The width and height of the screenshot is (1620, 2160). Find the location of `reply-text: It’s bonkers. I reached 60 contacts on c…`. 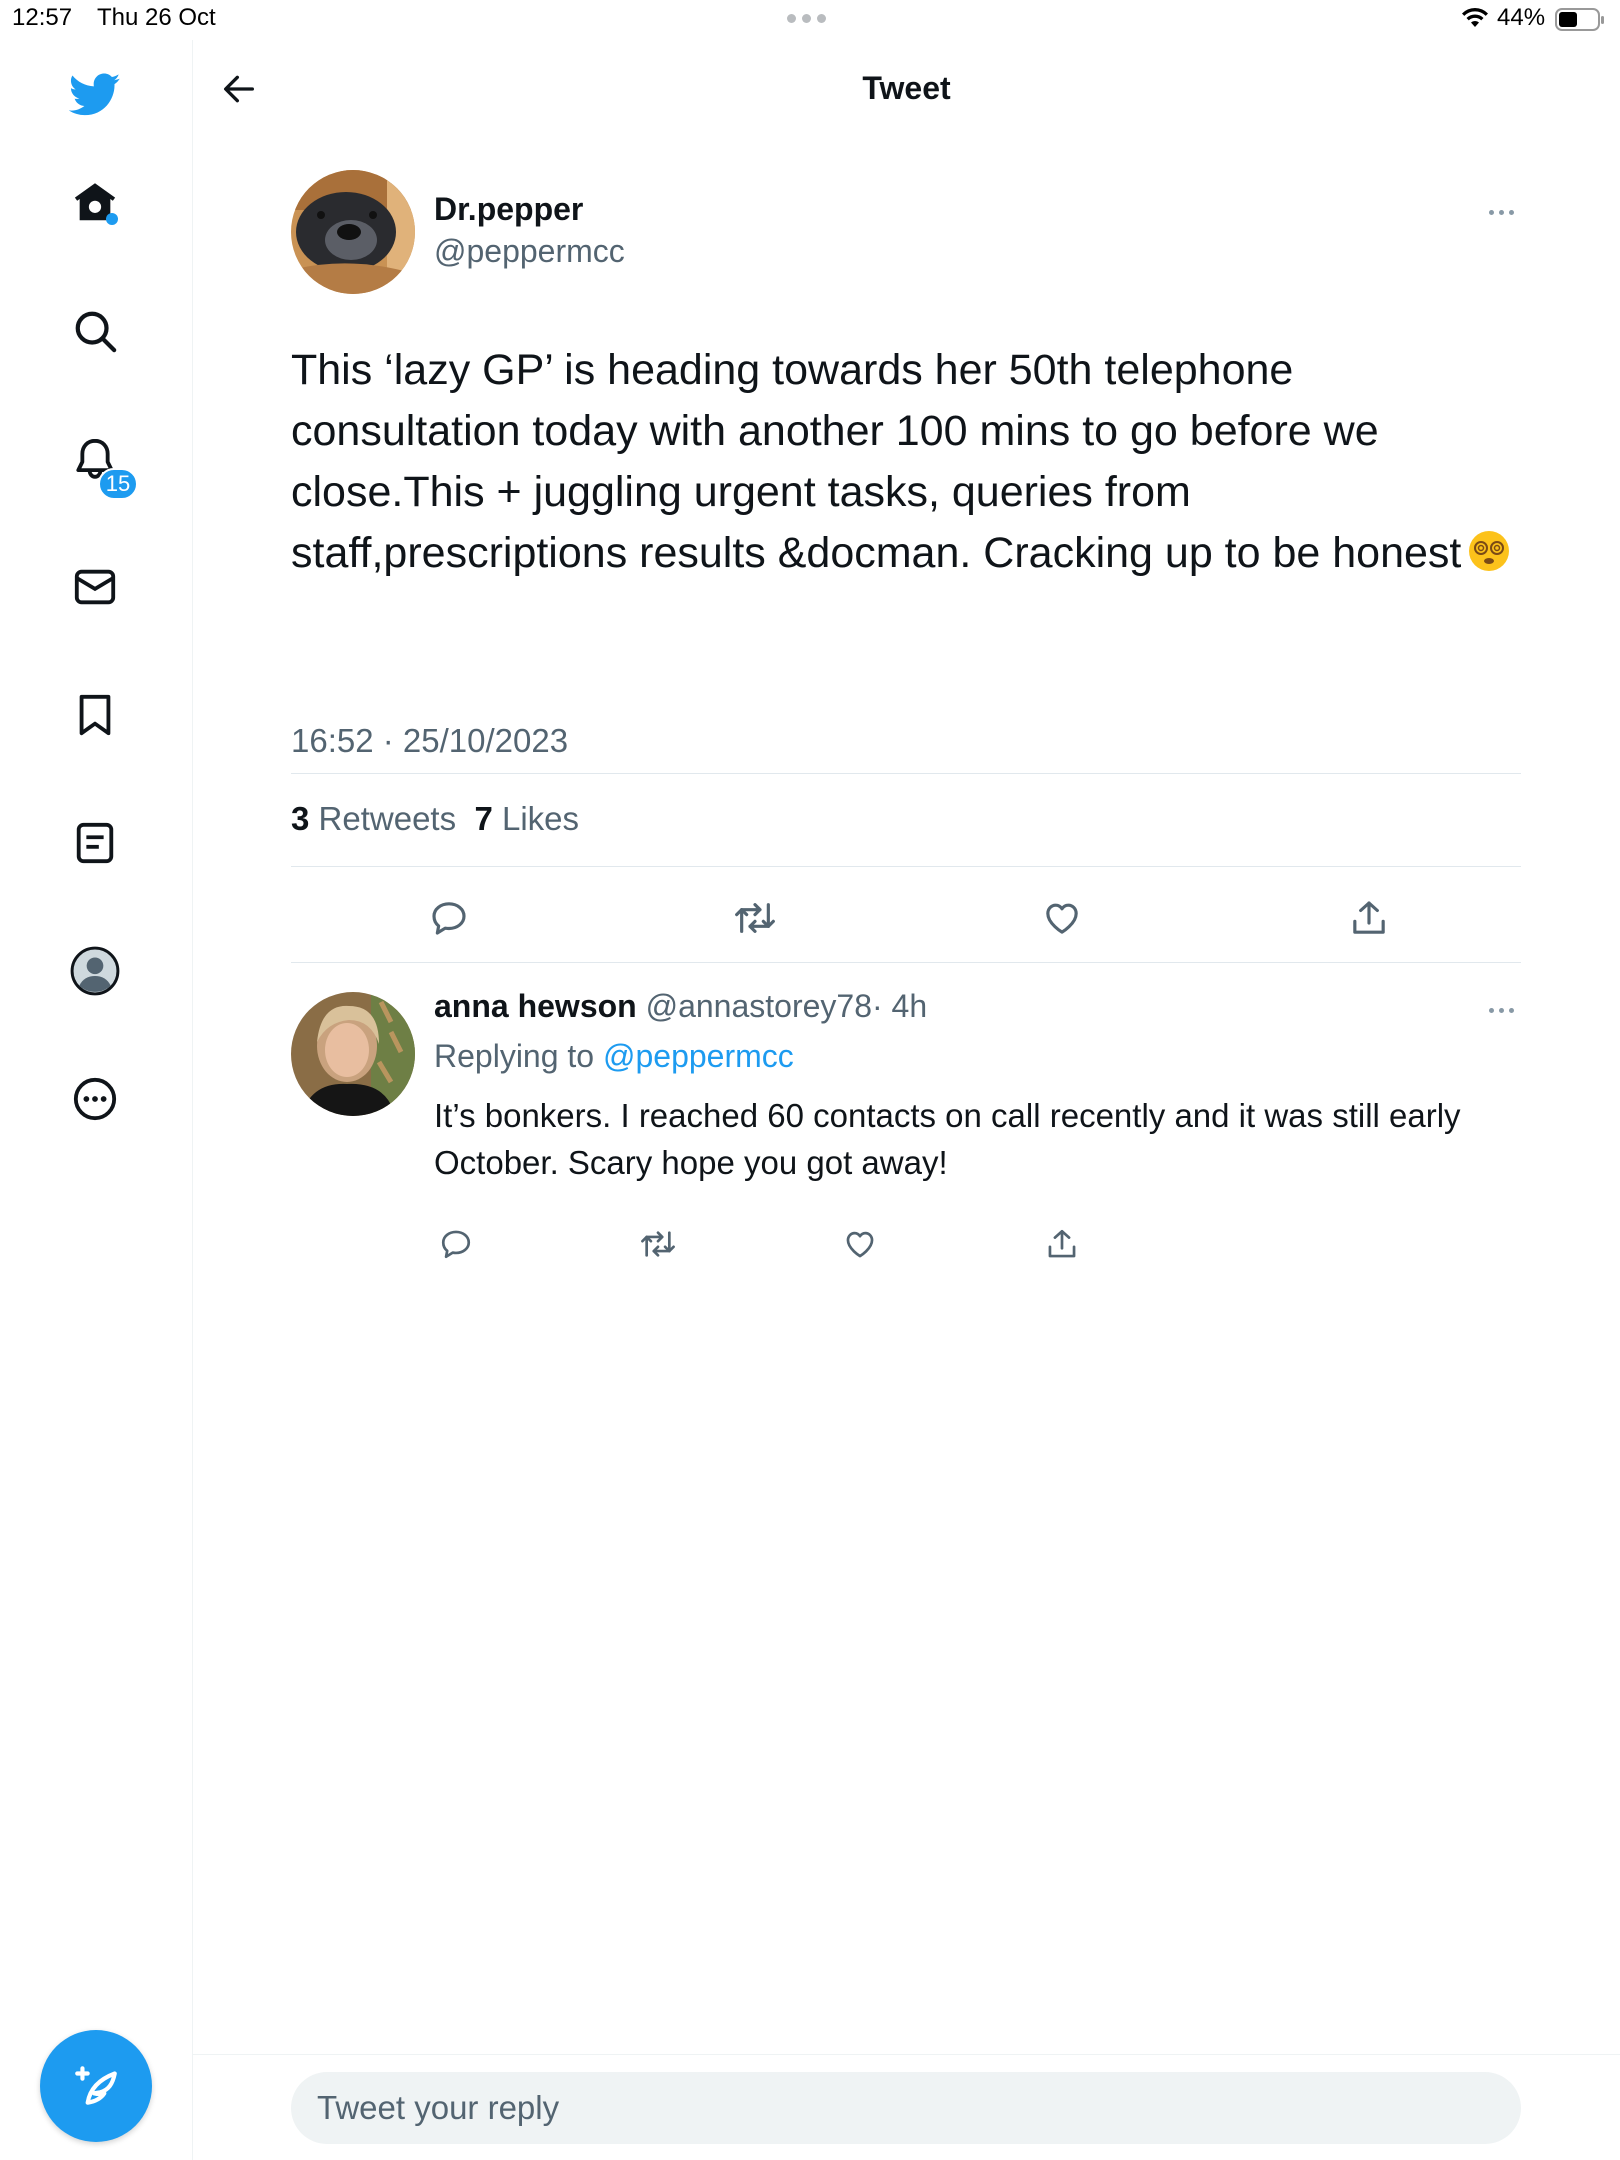

reply-text: It’s bonkers. I reached 60 contacts on c… is located at coordinates (947, 1139).